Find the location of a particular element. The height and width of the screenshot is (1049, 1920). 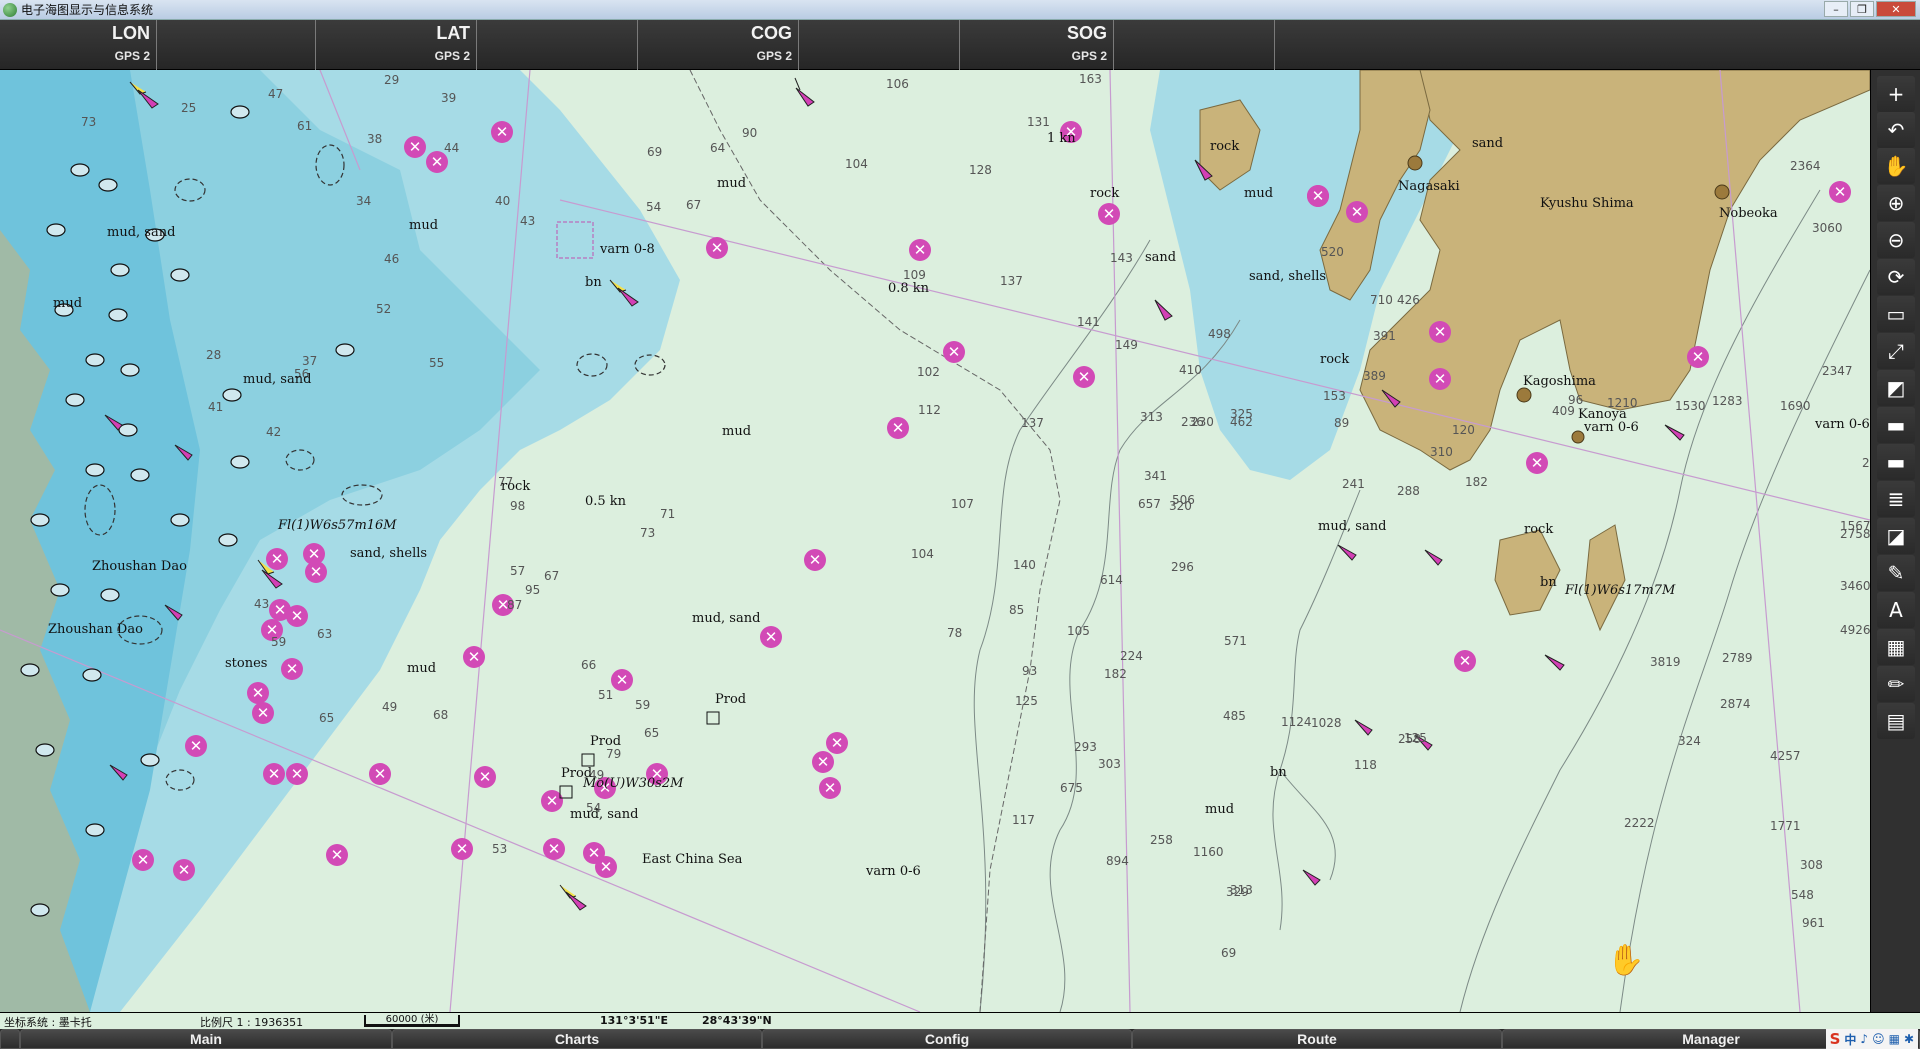

tray-icon-4: ✱ is located at coordinates (1909, 1039).